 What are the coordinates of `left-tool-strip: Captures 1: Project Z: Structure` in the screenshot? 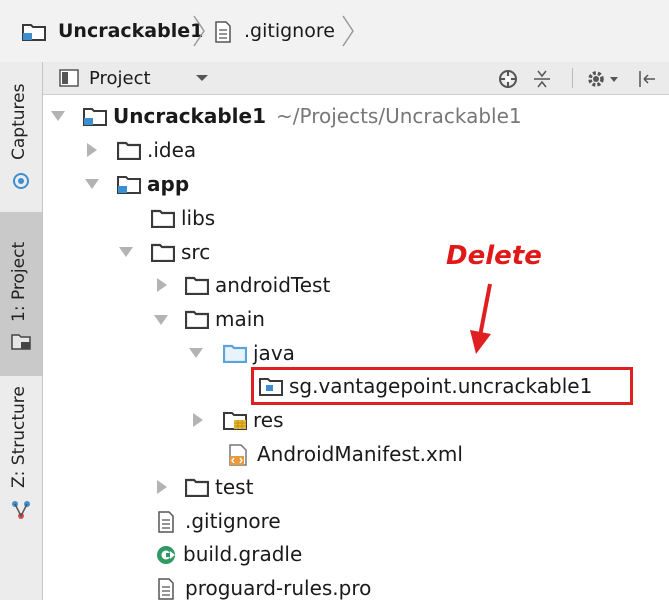 It's located at (21, 331).